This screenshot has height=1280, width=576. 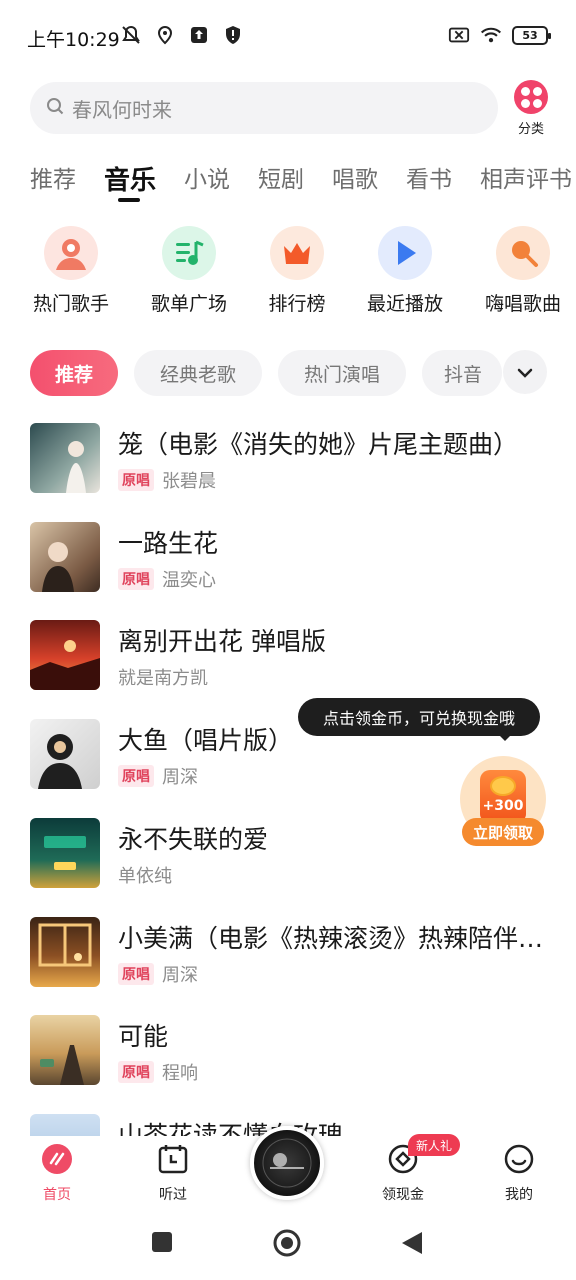 I want to click on song-meta: 就是南方凯, so click(x=163, y=677).